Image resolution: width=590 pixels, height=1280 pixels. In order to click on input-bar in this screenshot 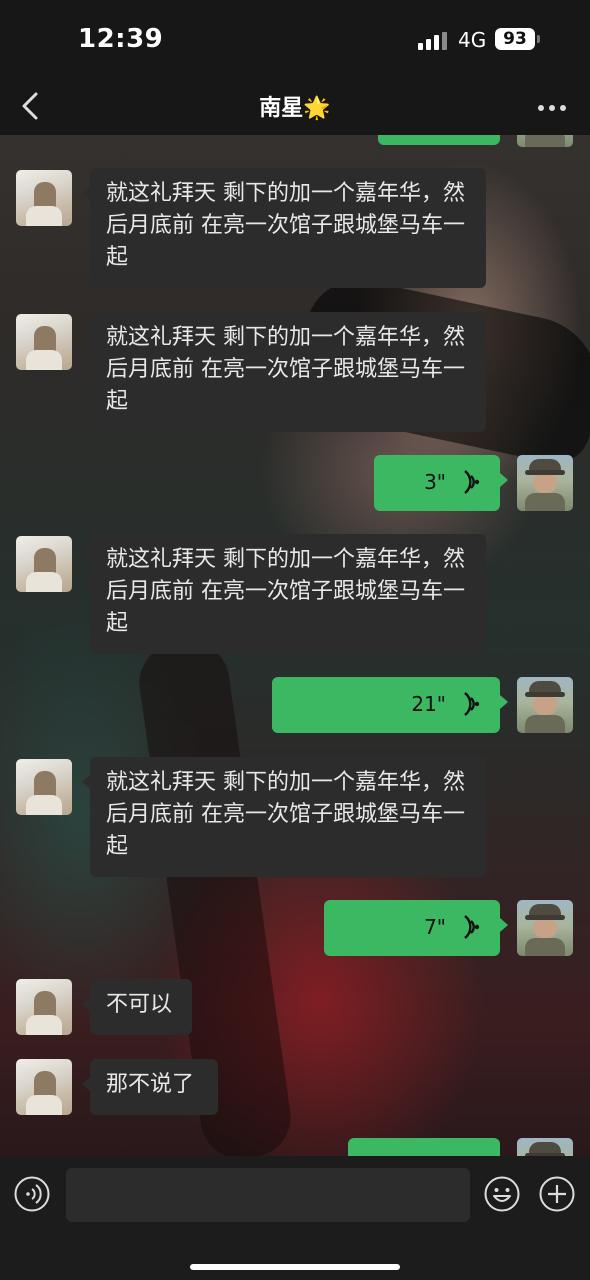, I will do `click(295, 1218)`.